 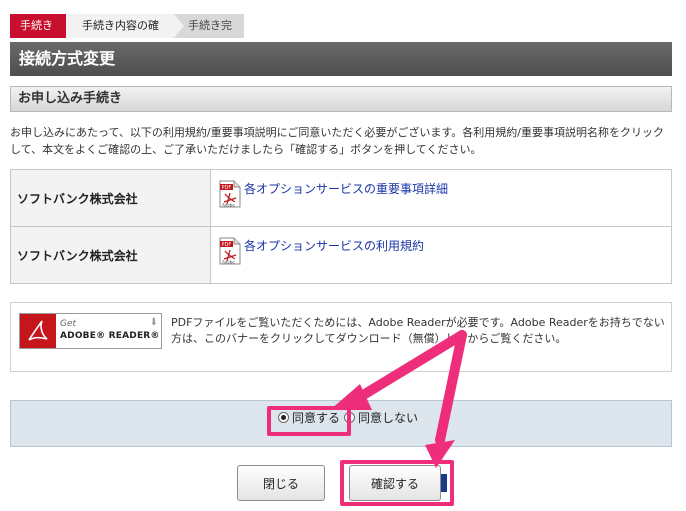 I want to click on step-current: 手続き, so click(x=43, y=26).